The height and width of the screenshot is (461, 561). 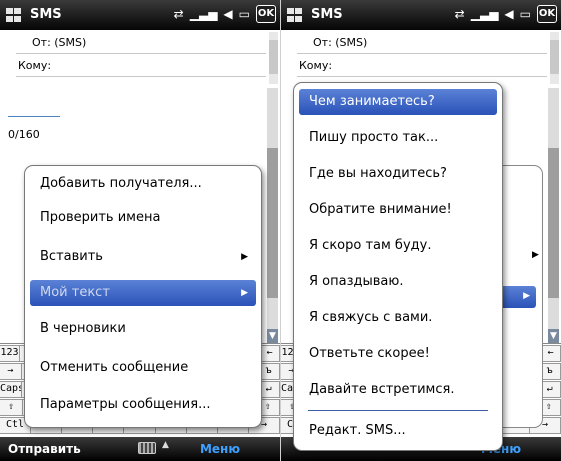 What do you see at coordinates (143, 293) in the screenshot?
I see `menu-item-my-text: Мой текст ▶` at bounding box center [143, 293].